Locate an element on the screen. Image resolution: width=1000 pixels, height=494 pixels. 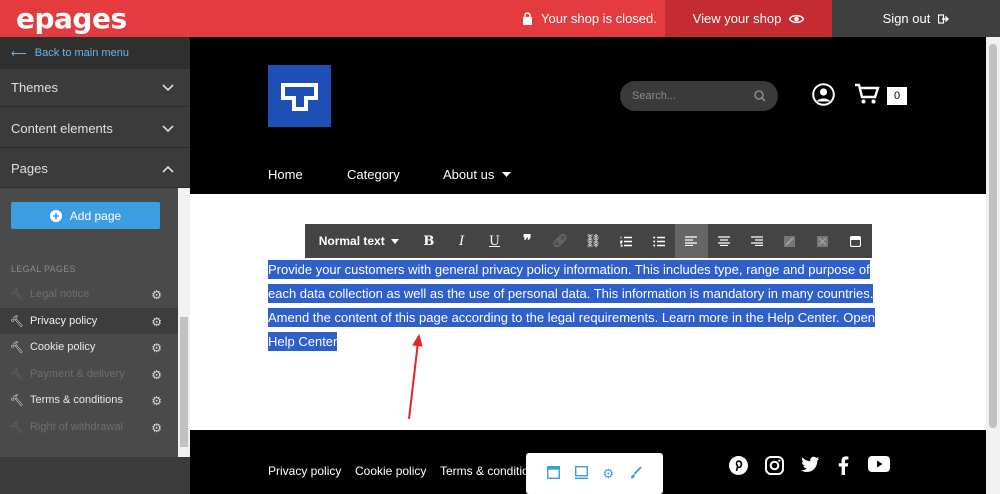
page-item-label: Legal notice is located at coordinates (59, 294).